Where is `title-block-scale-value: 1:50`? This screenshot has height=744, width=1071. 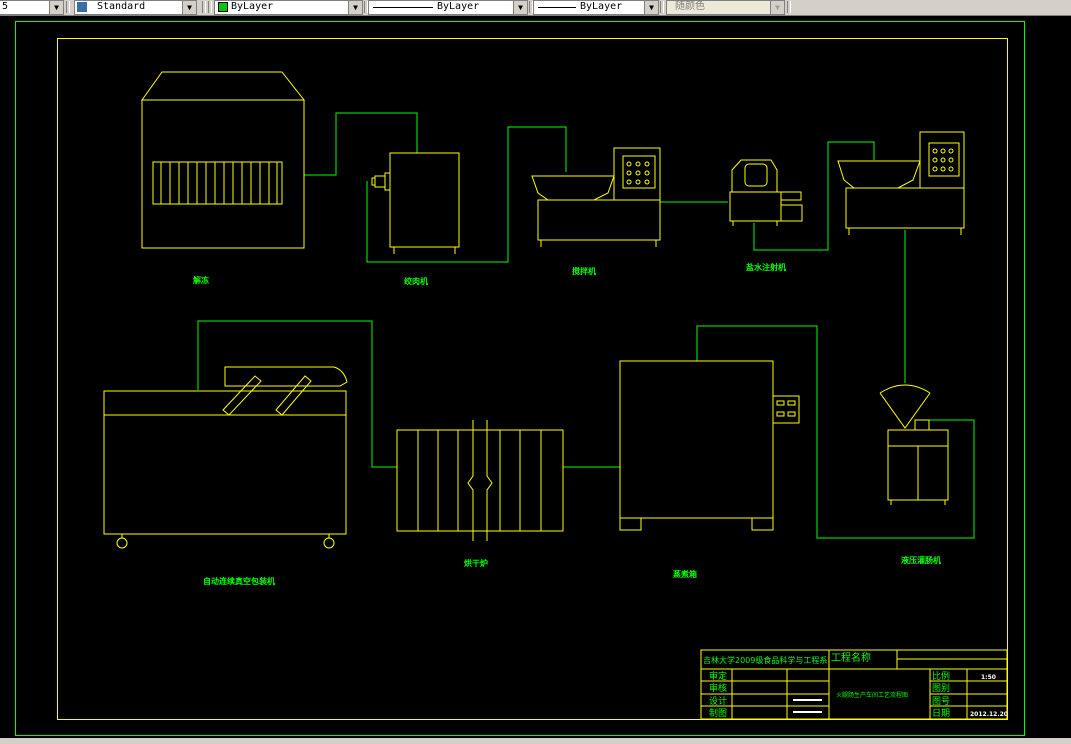 title-block-scale-value: 1:50 is located at coordinates (988, 677).